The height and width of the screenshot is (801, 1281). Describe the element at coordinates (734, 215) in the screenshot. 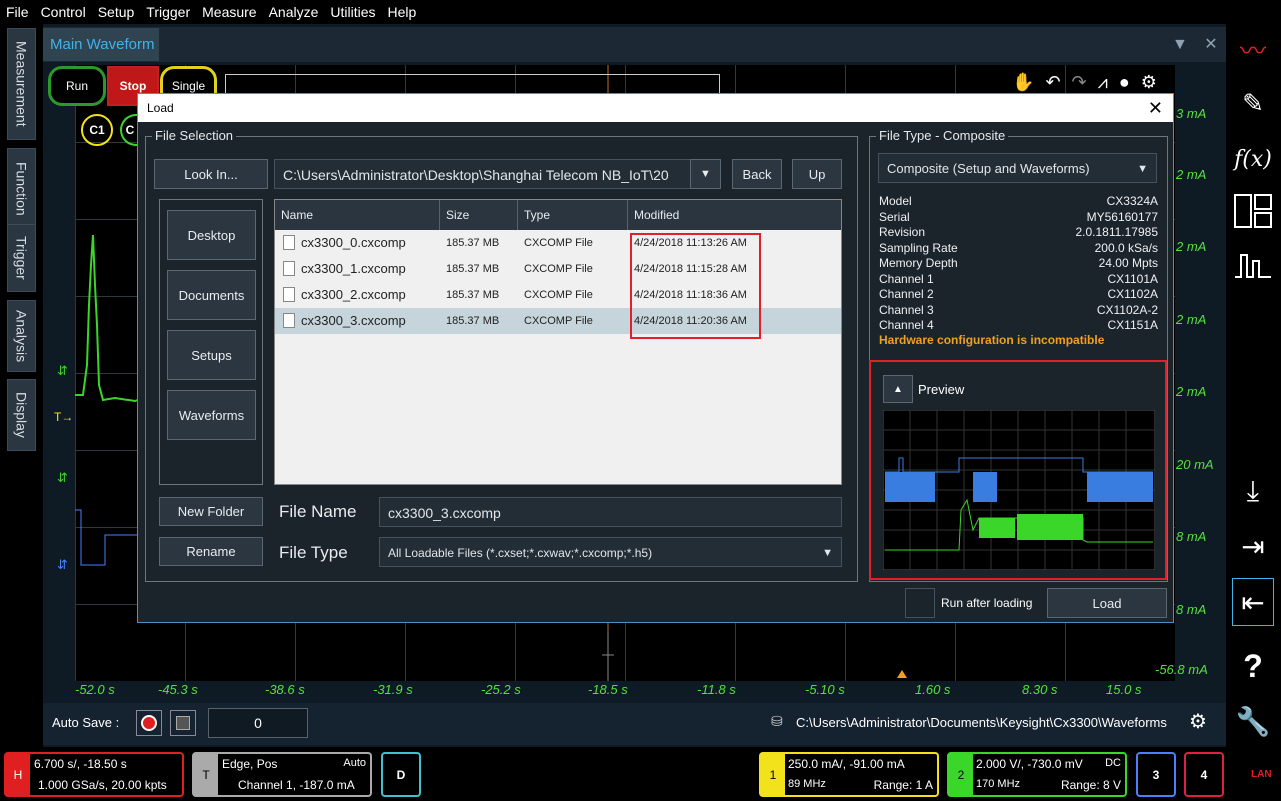

I see `column-header-modified: Modified` at that location.